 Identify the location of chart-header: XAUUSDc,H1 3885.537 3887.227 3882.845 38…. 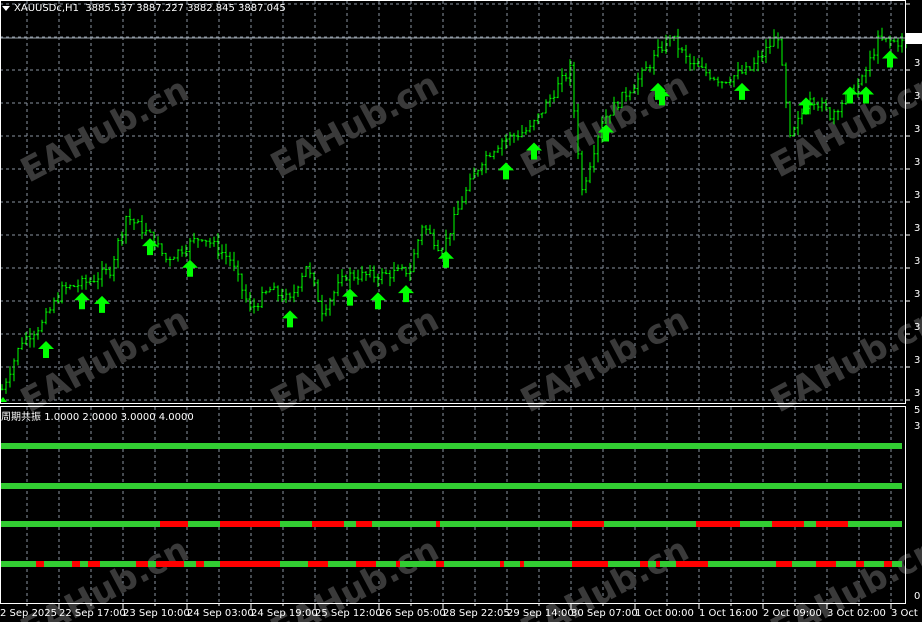
(144, 8).